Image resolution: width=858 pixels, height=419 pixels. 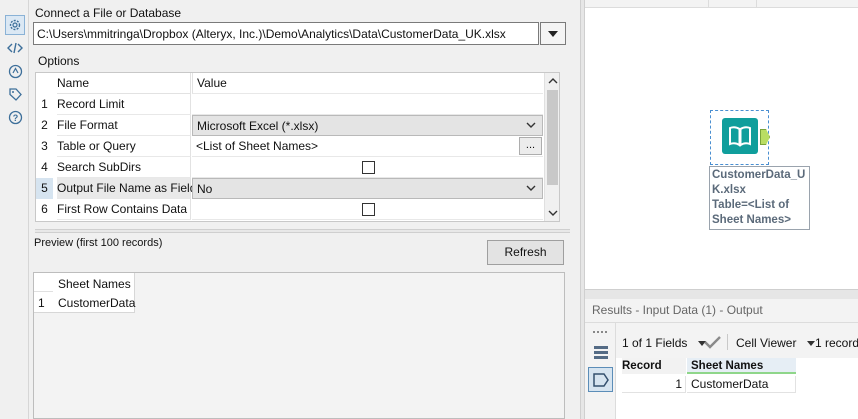 I want to click on tag-outline-icon, so click(x=601, y=380).